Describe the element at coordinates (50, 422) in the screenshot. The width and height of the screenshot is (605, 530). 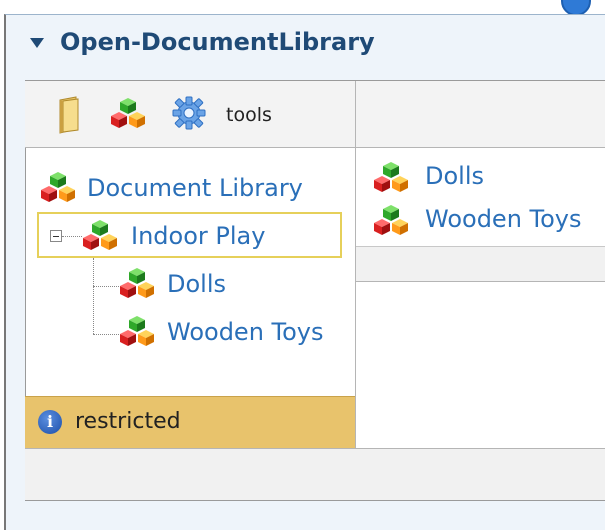
I see `info-icon: i` at that location.